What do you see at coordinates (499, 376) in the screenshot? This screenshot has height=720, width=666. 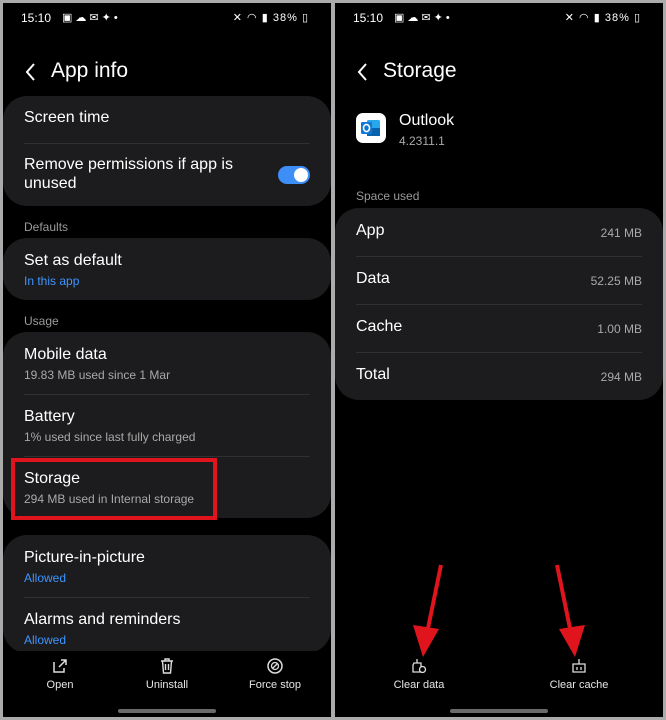 I see `total-size-row: Total 294 MB` at bounding box center [499, 376].